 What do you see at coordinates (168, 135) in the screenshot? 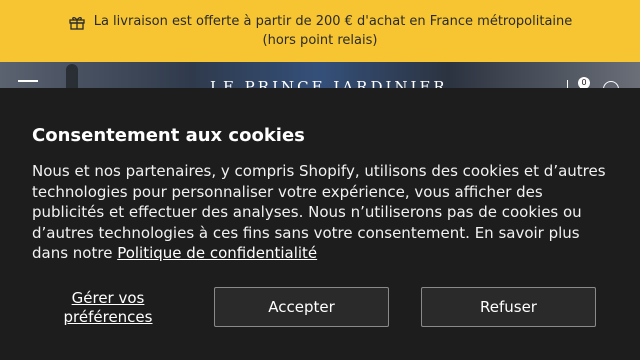
I see `cookie-title: Consentement aux cookies` at bounding box center [168, 135].